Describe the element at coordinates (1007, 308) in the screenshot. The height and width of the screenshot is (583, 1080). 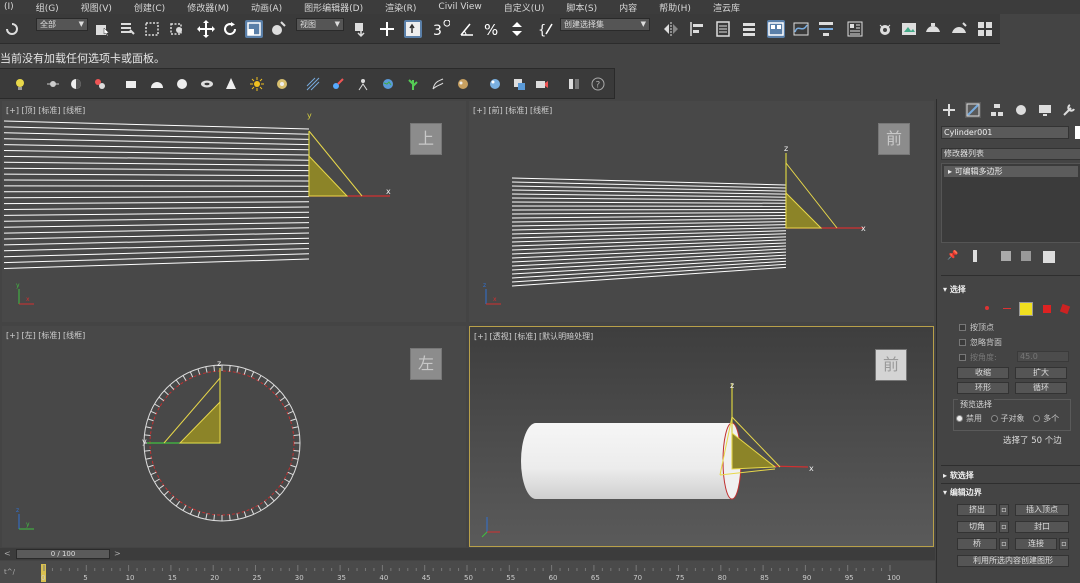
I see `edge-mode-icon` at that location.